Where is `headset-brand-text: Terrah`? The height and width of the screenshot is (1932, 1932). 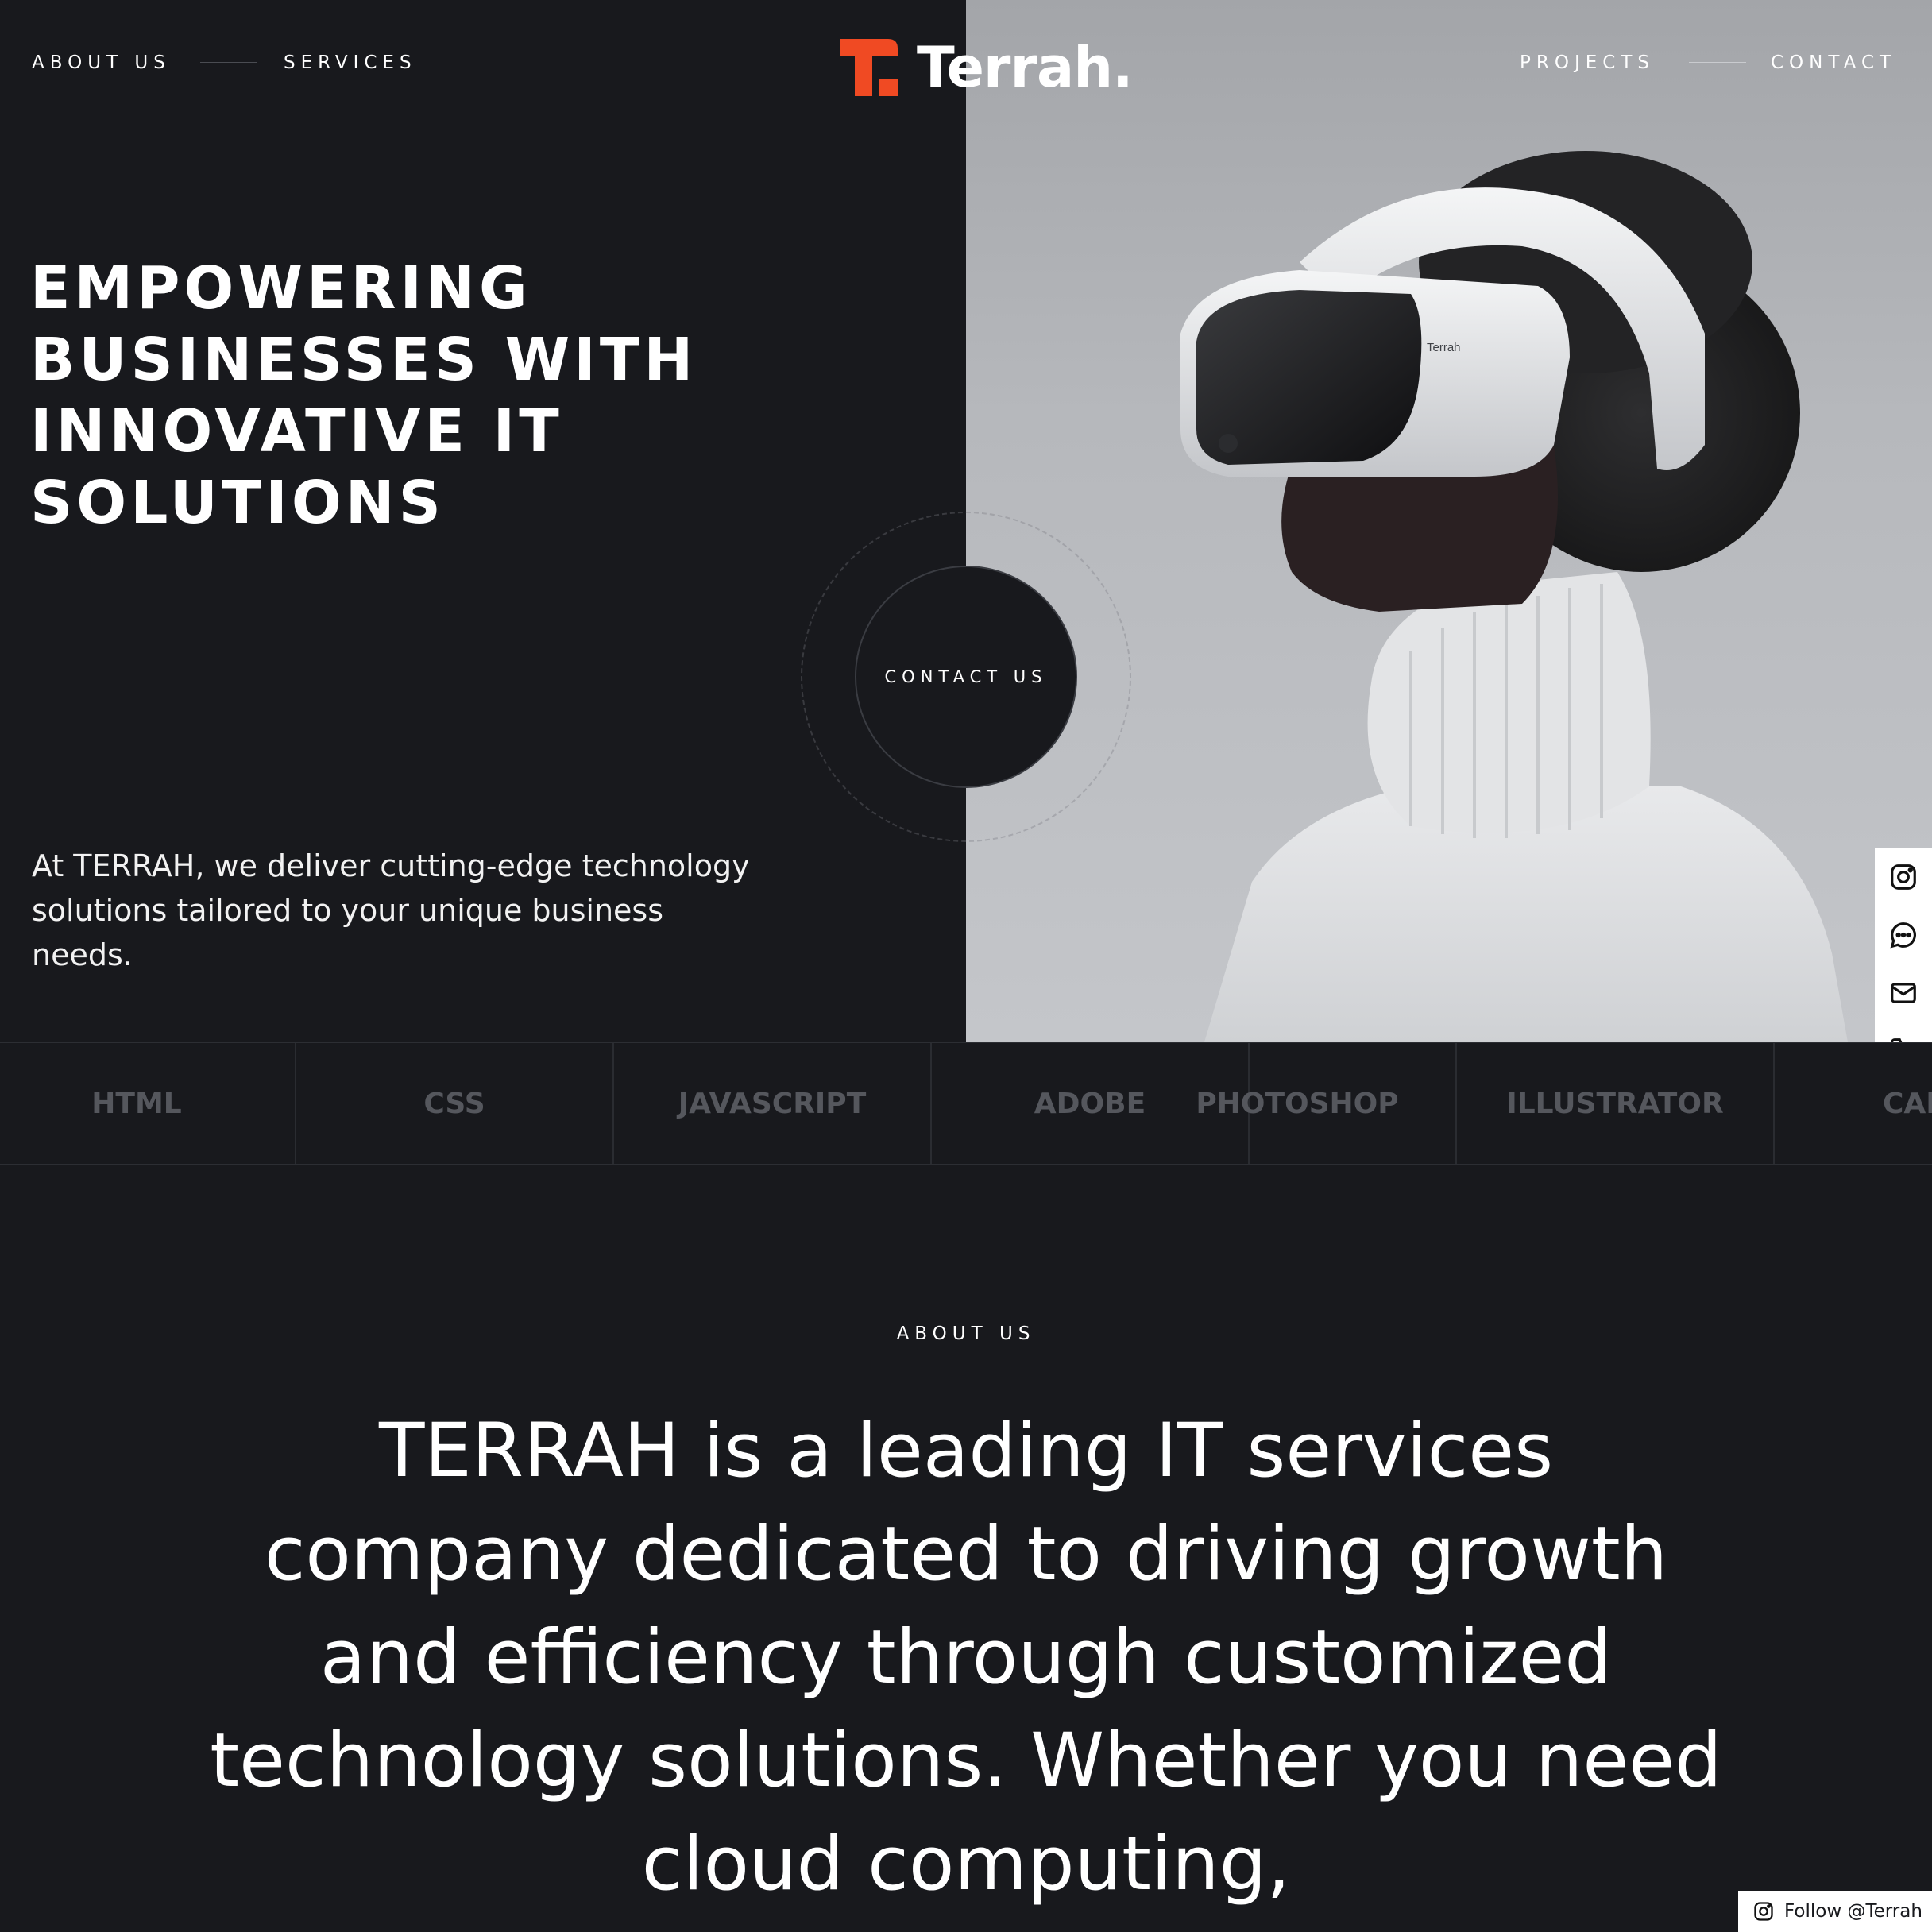
headset-brand-text: Terrah is located at coordinates (1444, 347).